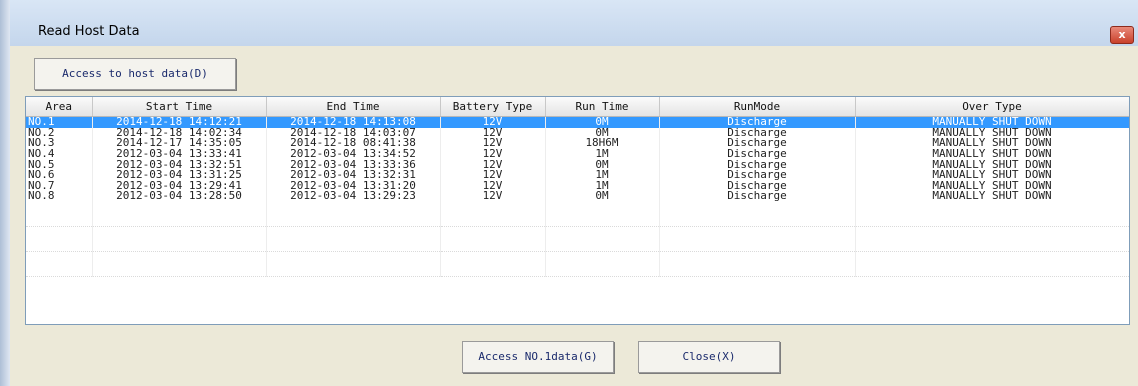 This screenshot has width=1138, height=386. I want to click on column-header-area: Area, so click(59, 107).